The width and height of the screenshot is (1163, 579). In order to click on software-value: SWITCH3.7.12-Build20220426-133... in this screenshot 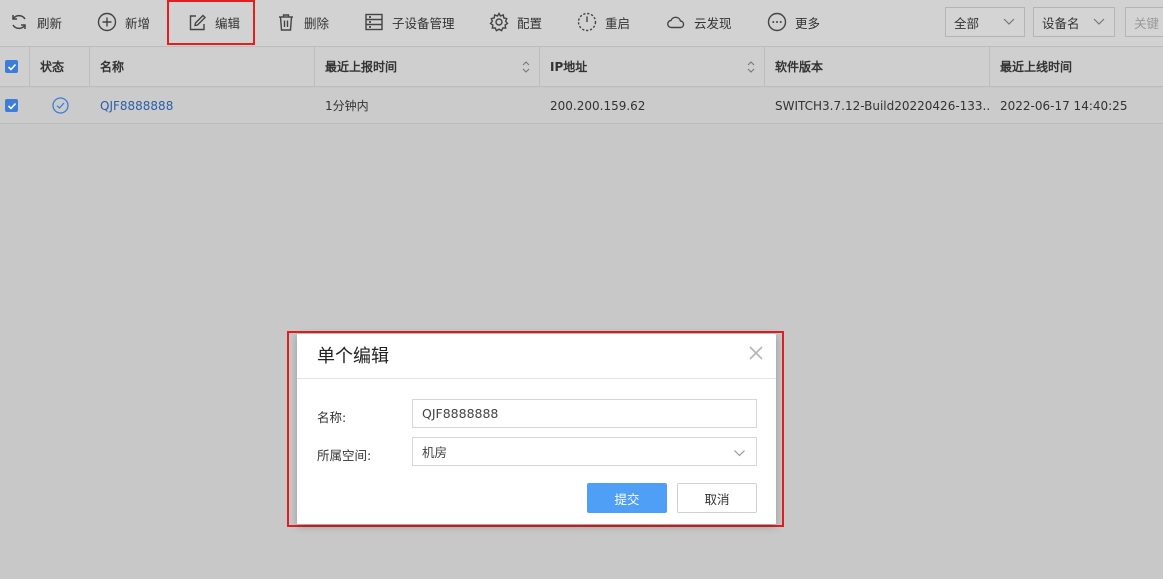, I will do `click(882, 105)`.